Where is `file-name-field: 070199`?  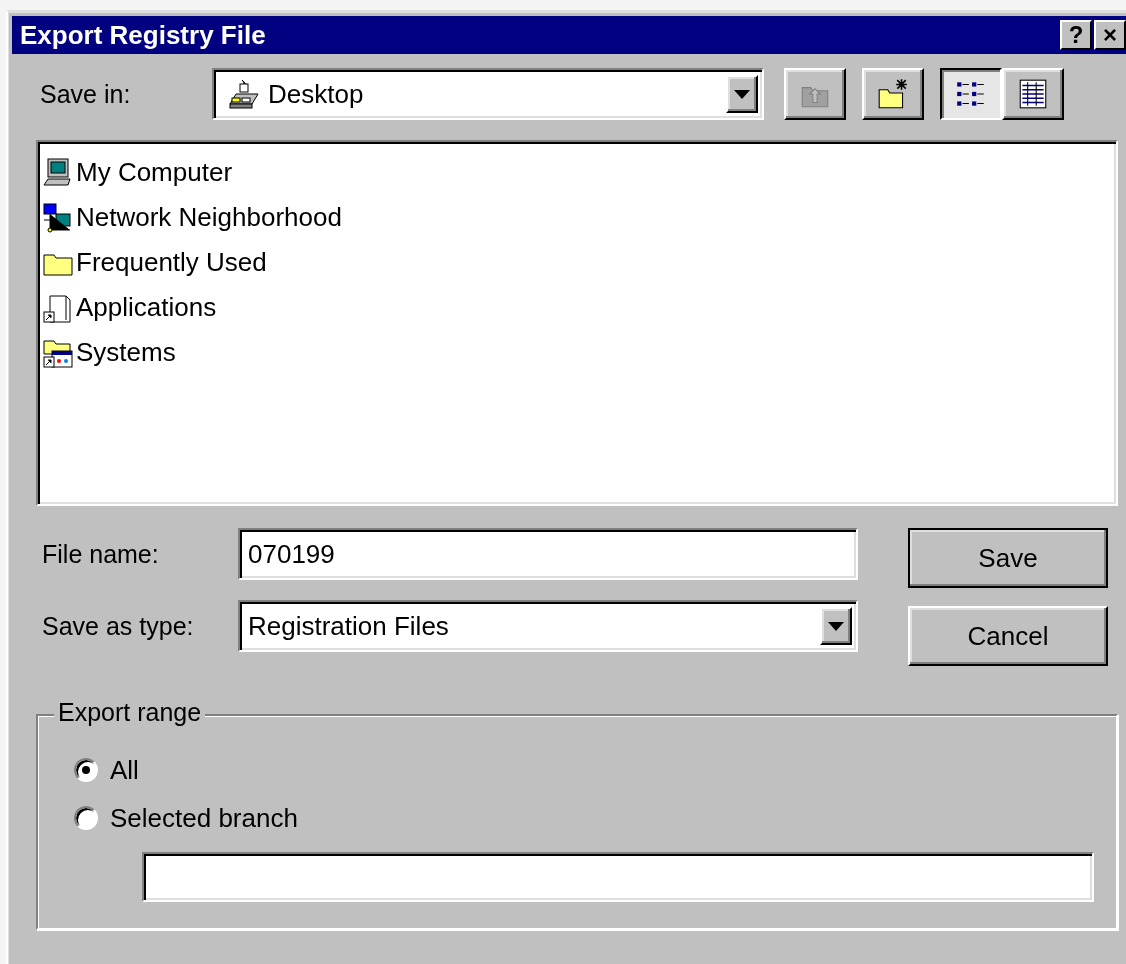
file-name-field: 070199 is located at coordinates (548, 554).